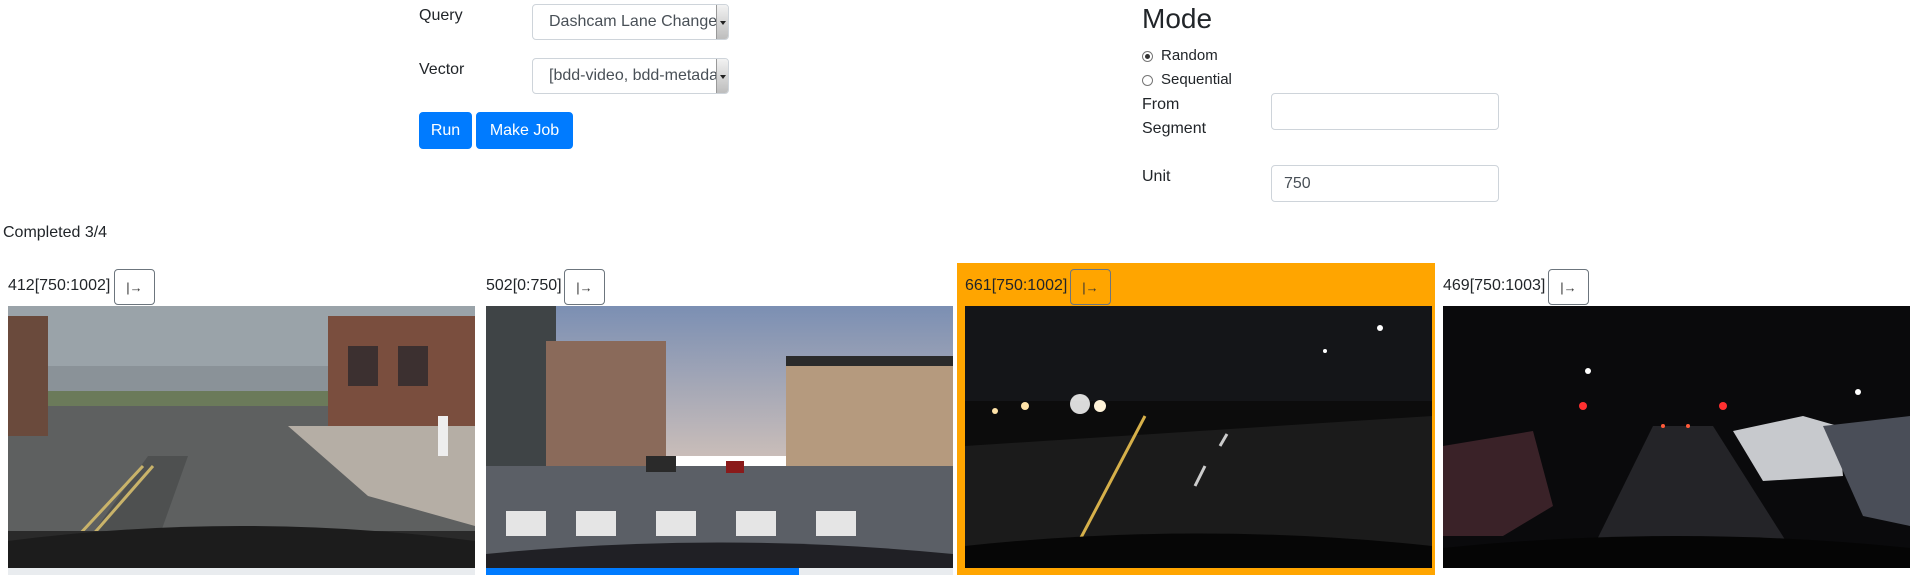 The width and height of the screenshot is (1913, 575). Describe the element at coordinates (445, 130) in the screenshot. I see `run-button: Run` at that location.